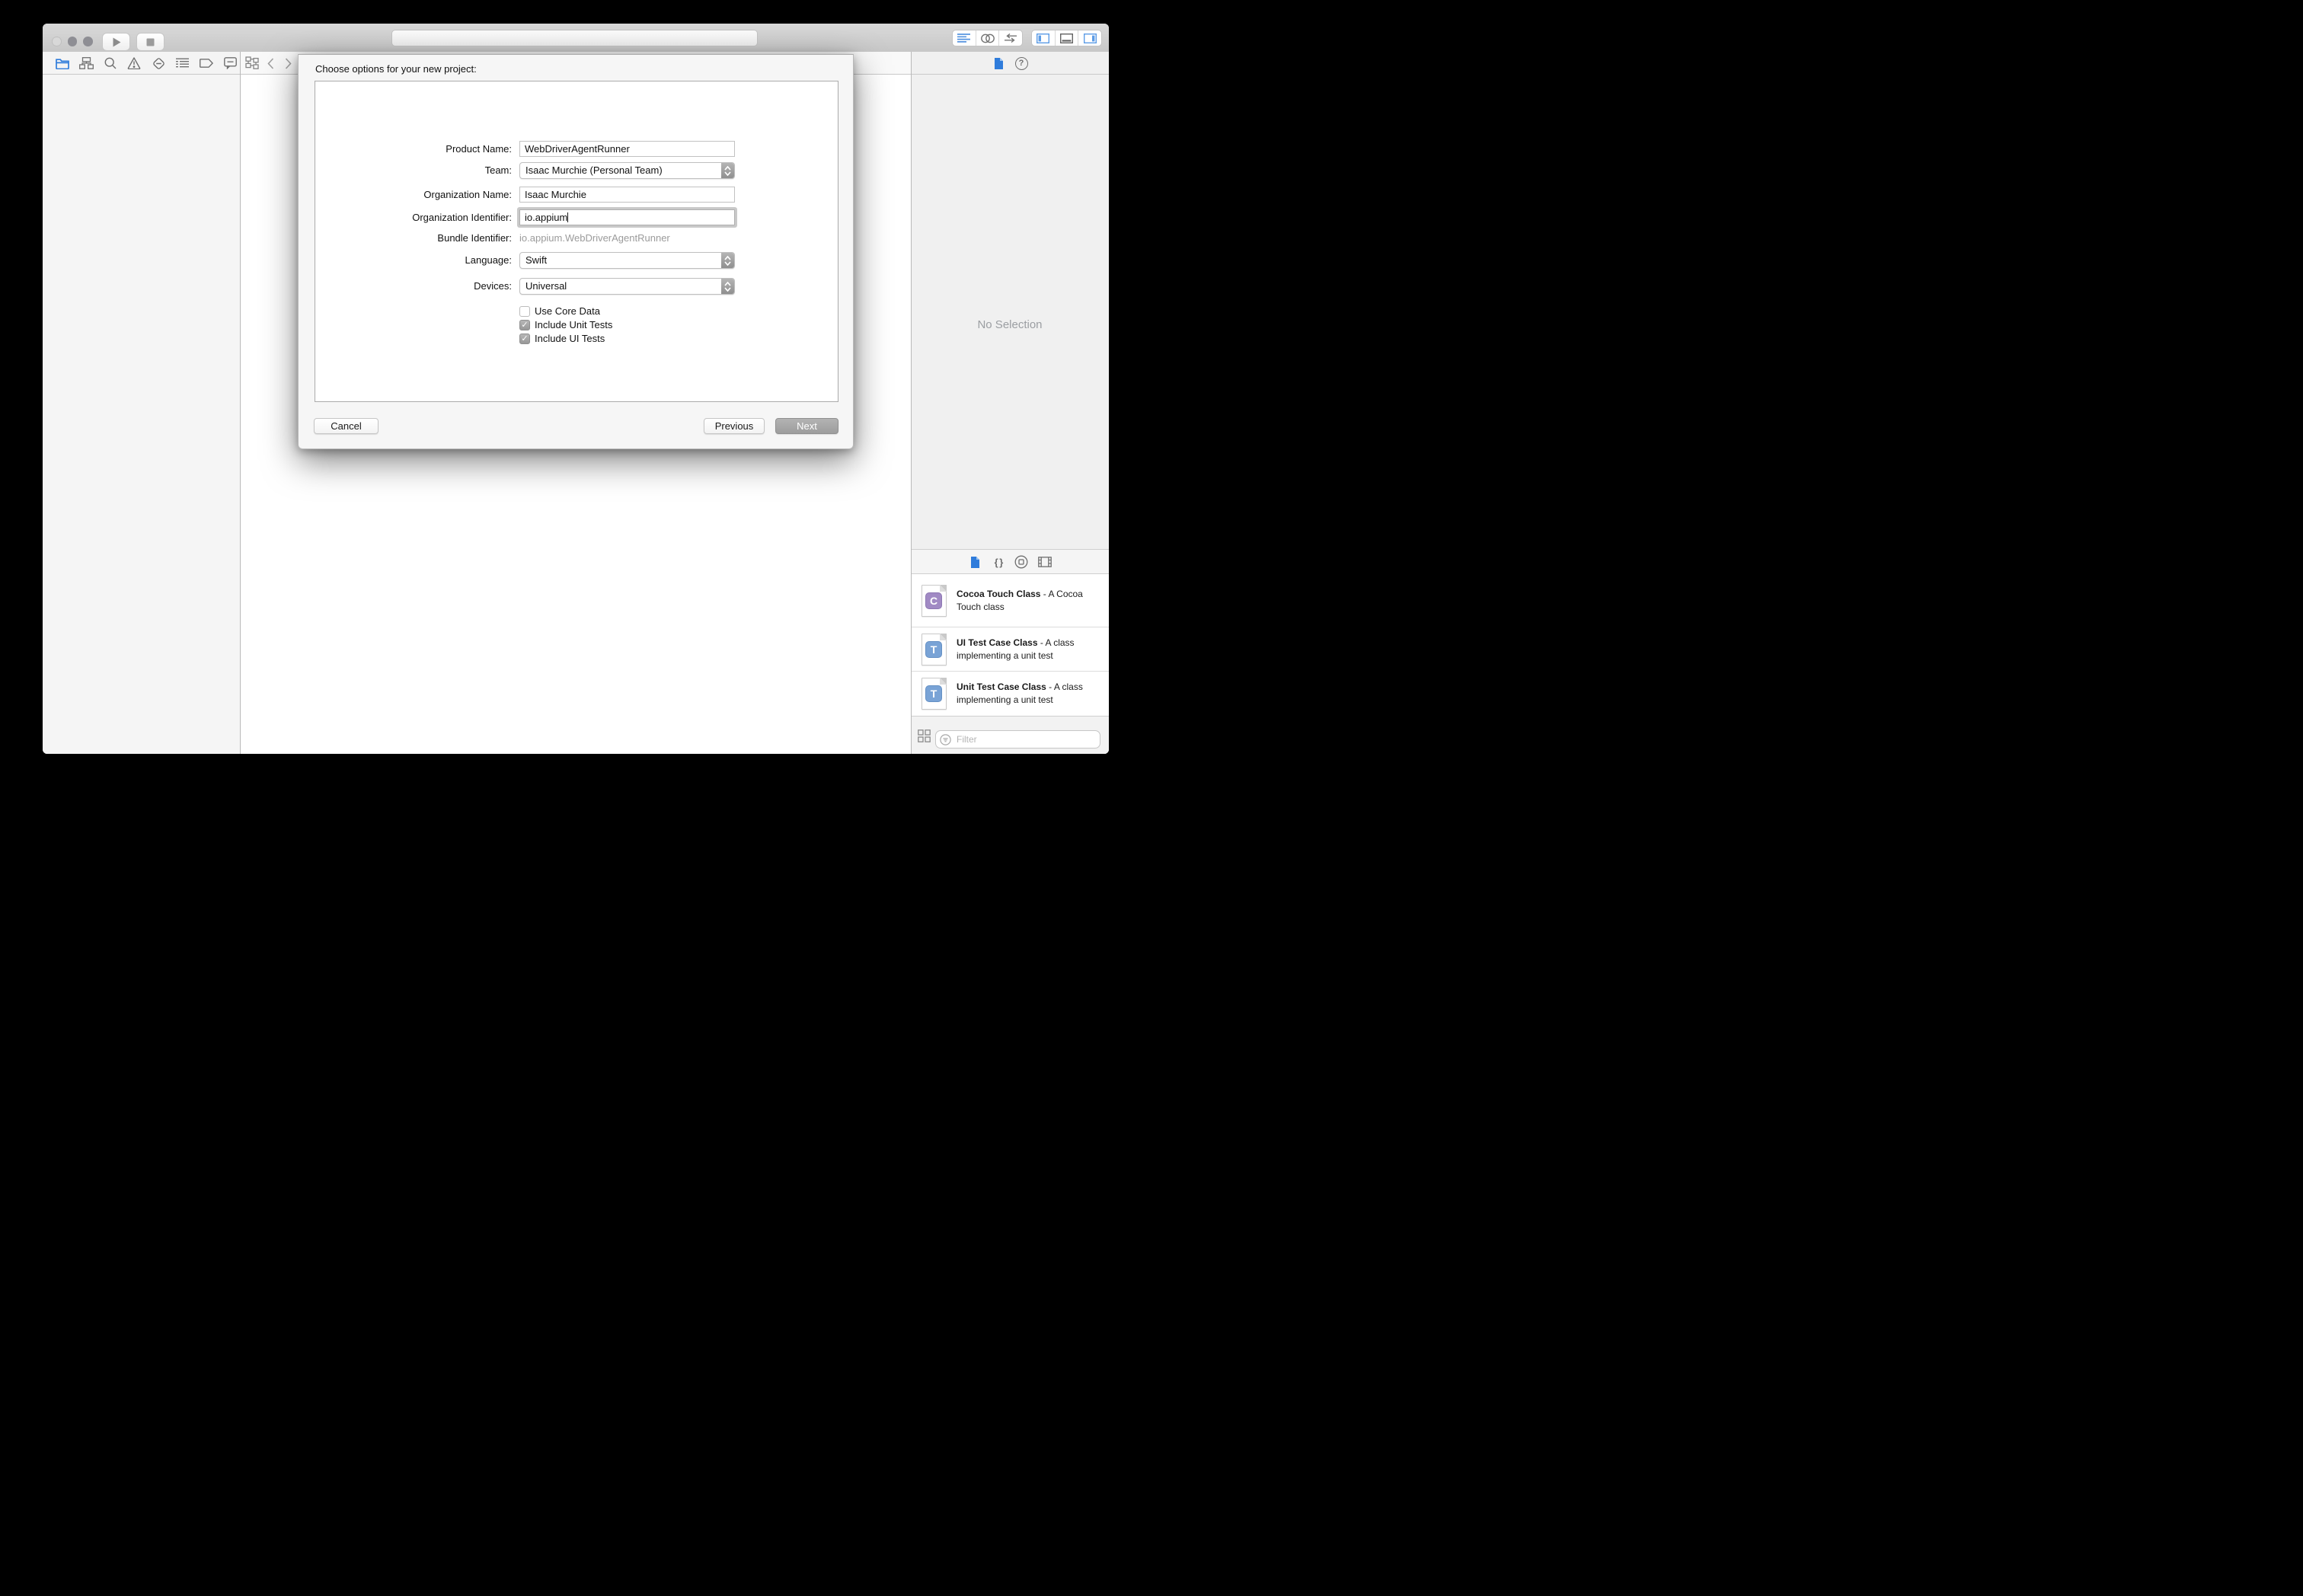  I want to click on class-badge: T, so click(933, 649).